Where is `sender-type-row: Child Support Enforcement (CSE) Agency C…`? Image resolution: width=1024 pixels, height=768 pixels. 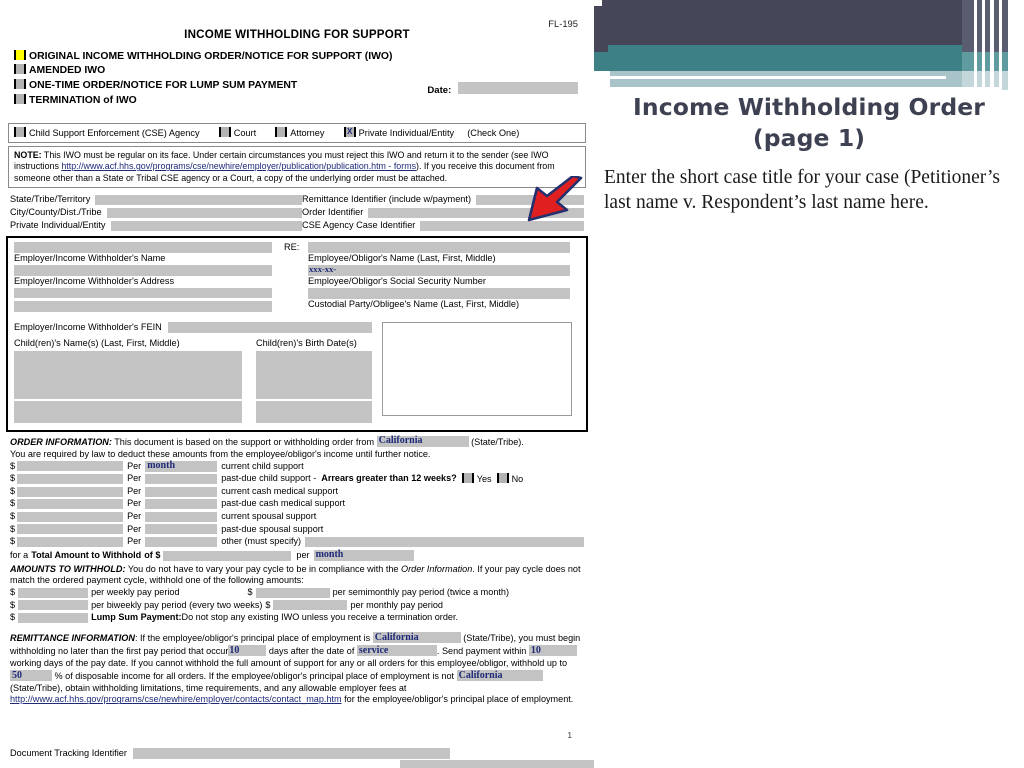
sender-type-row: Child Support Enforcement (CSE) Agency C… is located at coordinates (297, 132).